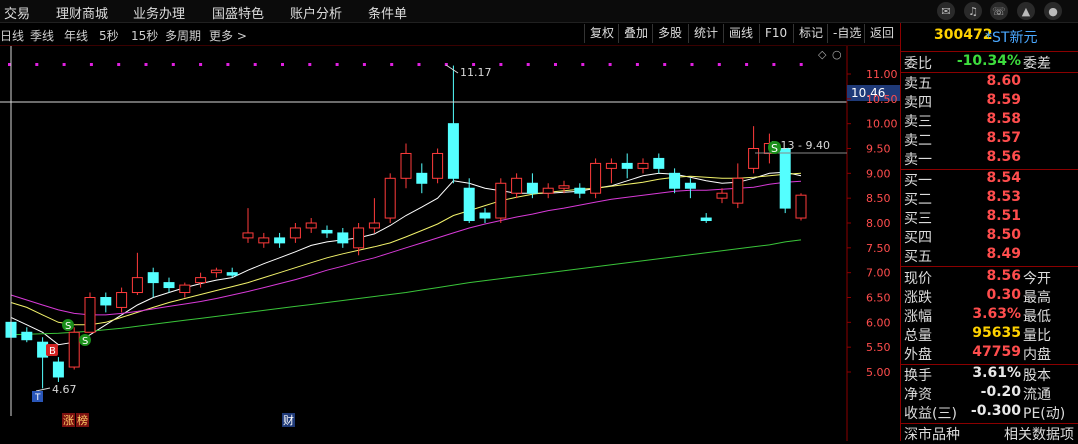 The height and width of the screenshot is (444, 1078). I want to click on menu-guosheng-features: 国盛特色, so click(238, 12).